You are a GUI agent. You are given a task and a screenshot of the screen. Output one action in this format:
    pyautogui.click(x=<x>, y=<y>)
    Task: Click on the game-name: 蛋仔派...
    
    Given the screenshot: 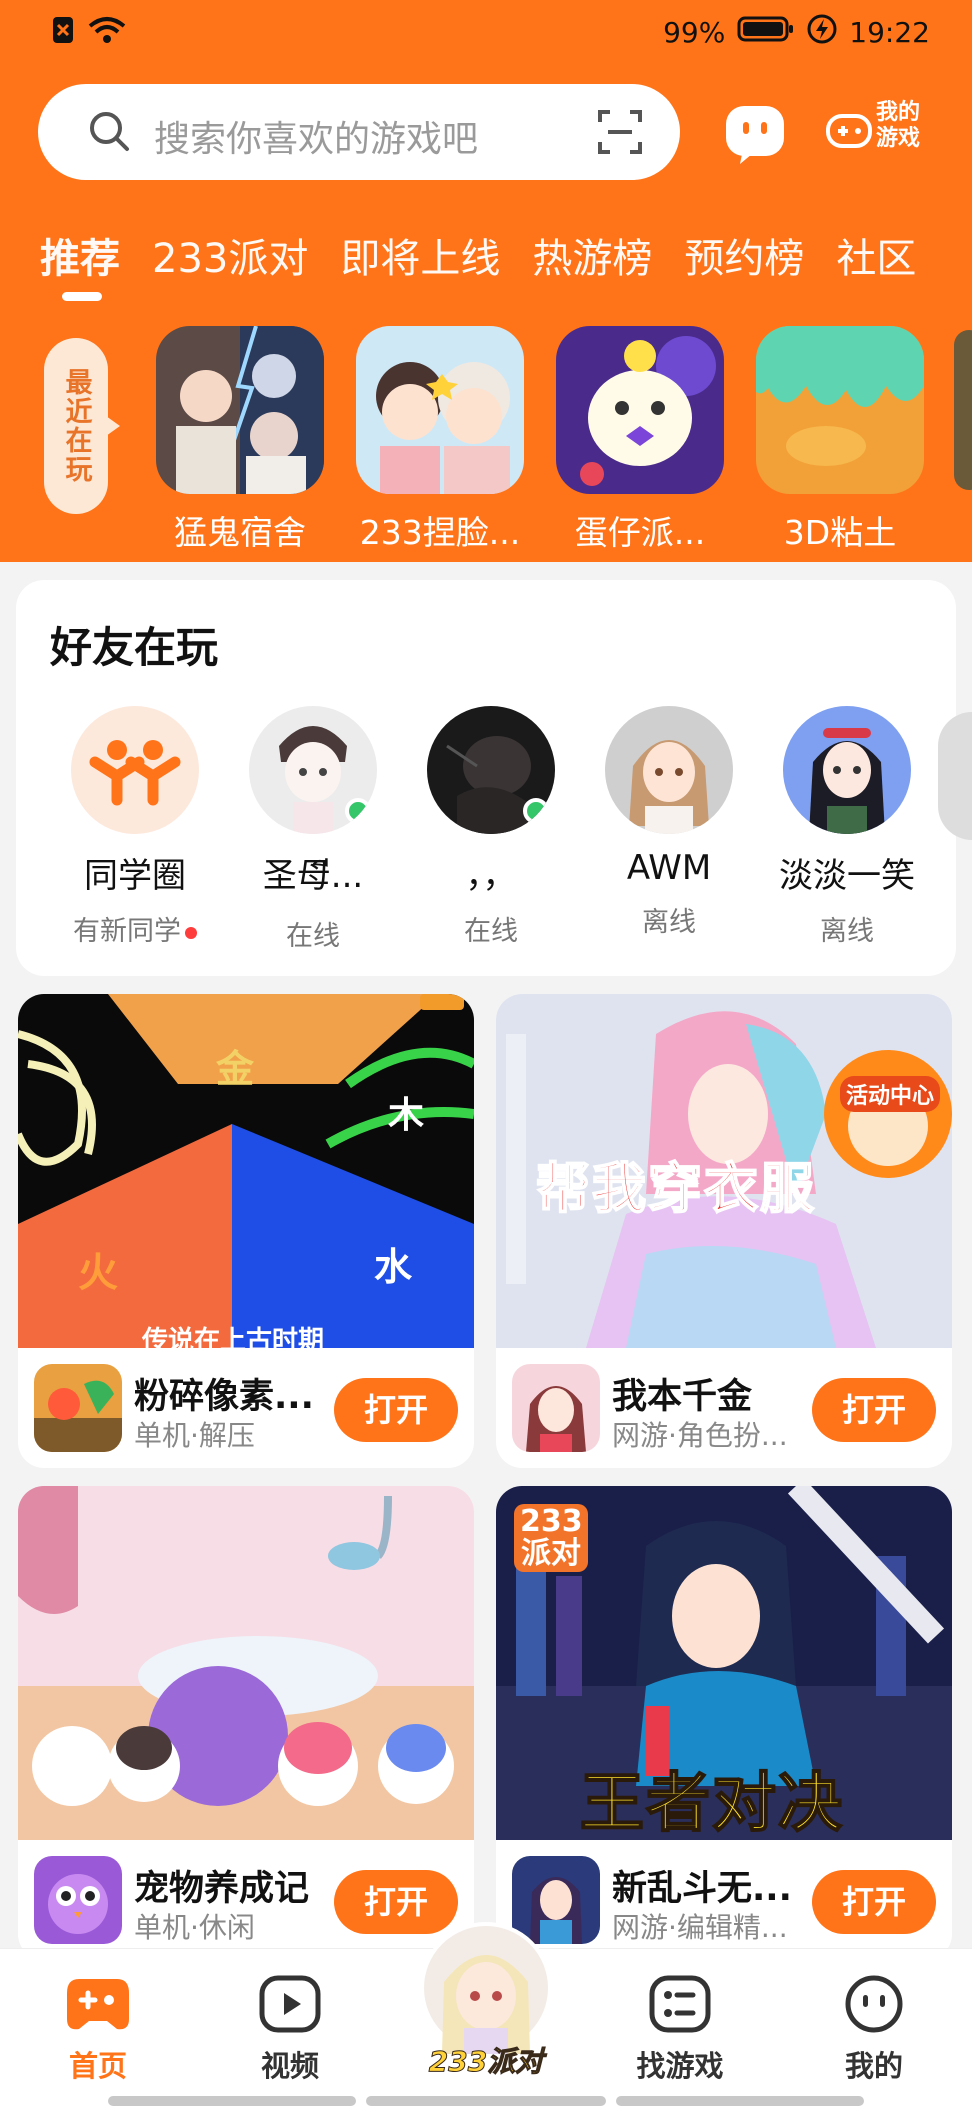 What is the action you would take?
    pyautogui.click(x=640, y=532)
    